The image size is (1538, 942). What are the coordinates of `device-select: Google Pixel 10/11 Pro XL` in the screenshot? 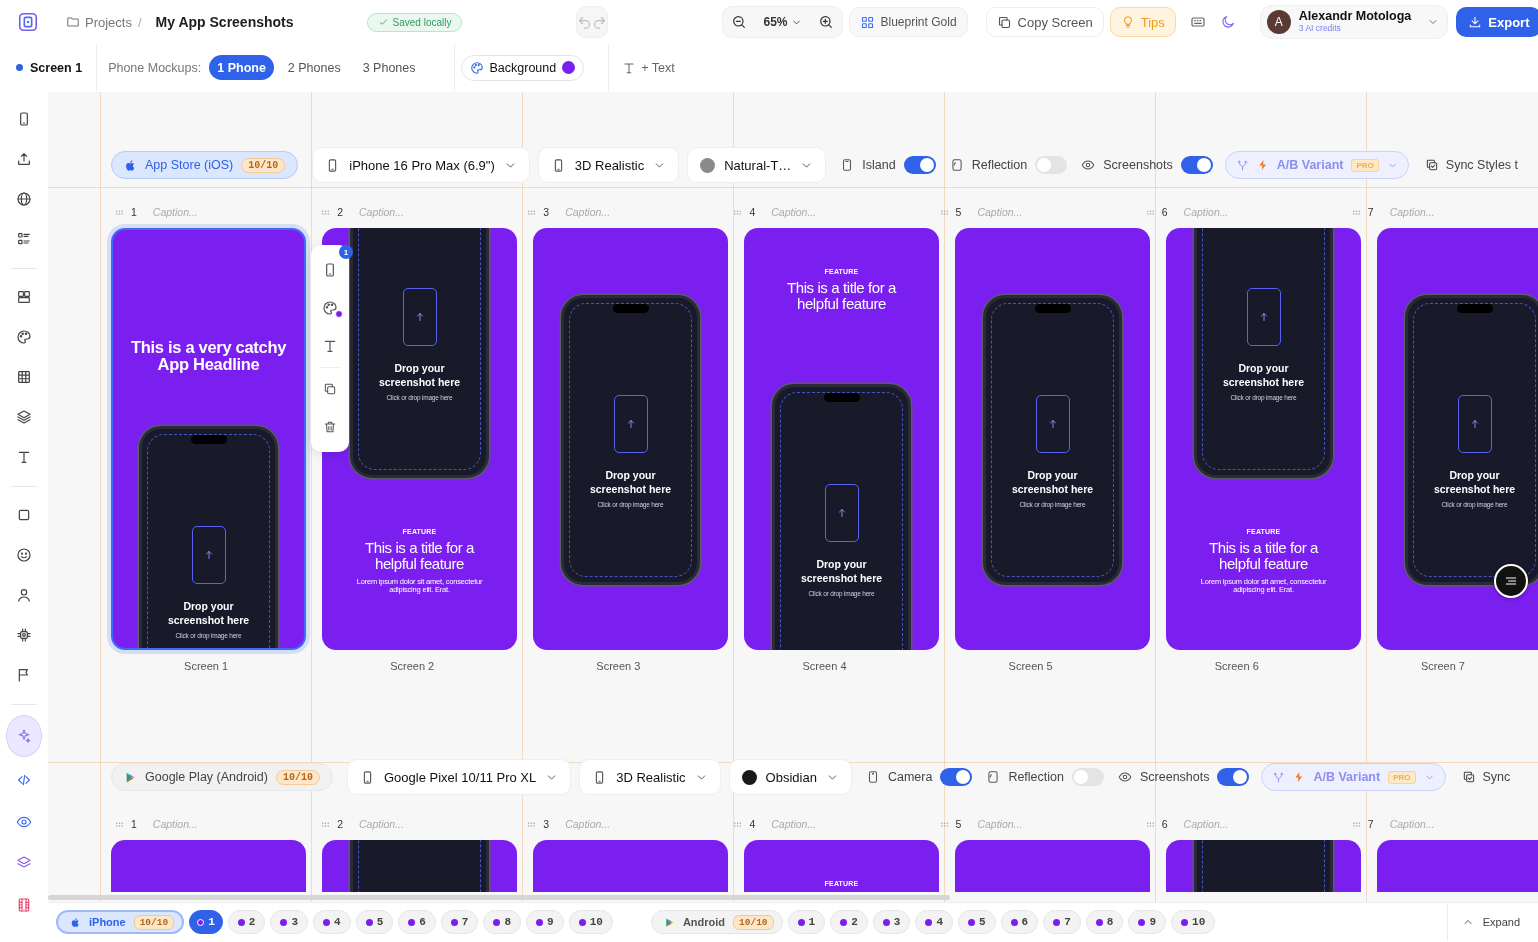 It's located at (459, 777).